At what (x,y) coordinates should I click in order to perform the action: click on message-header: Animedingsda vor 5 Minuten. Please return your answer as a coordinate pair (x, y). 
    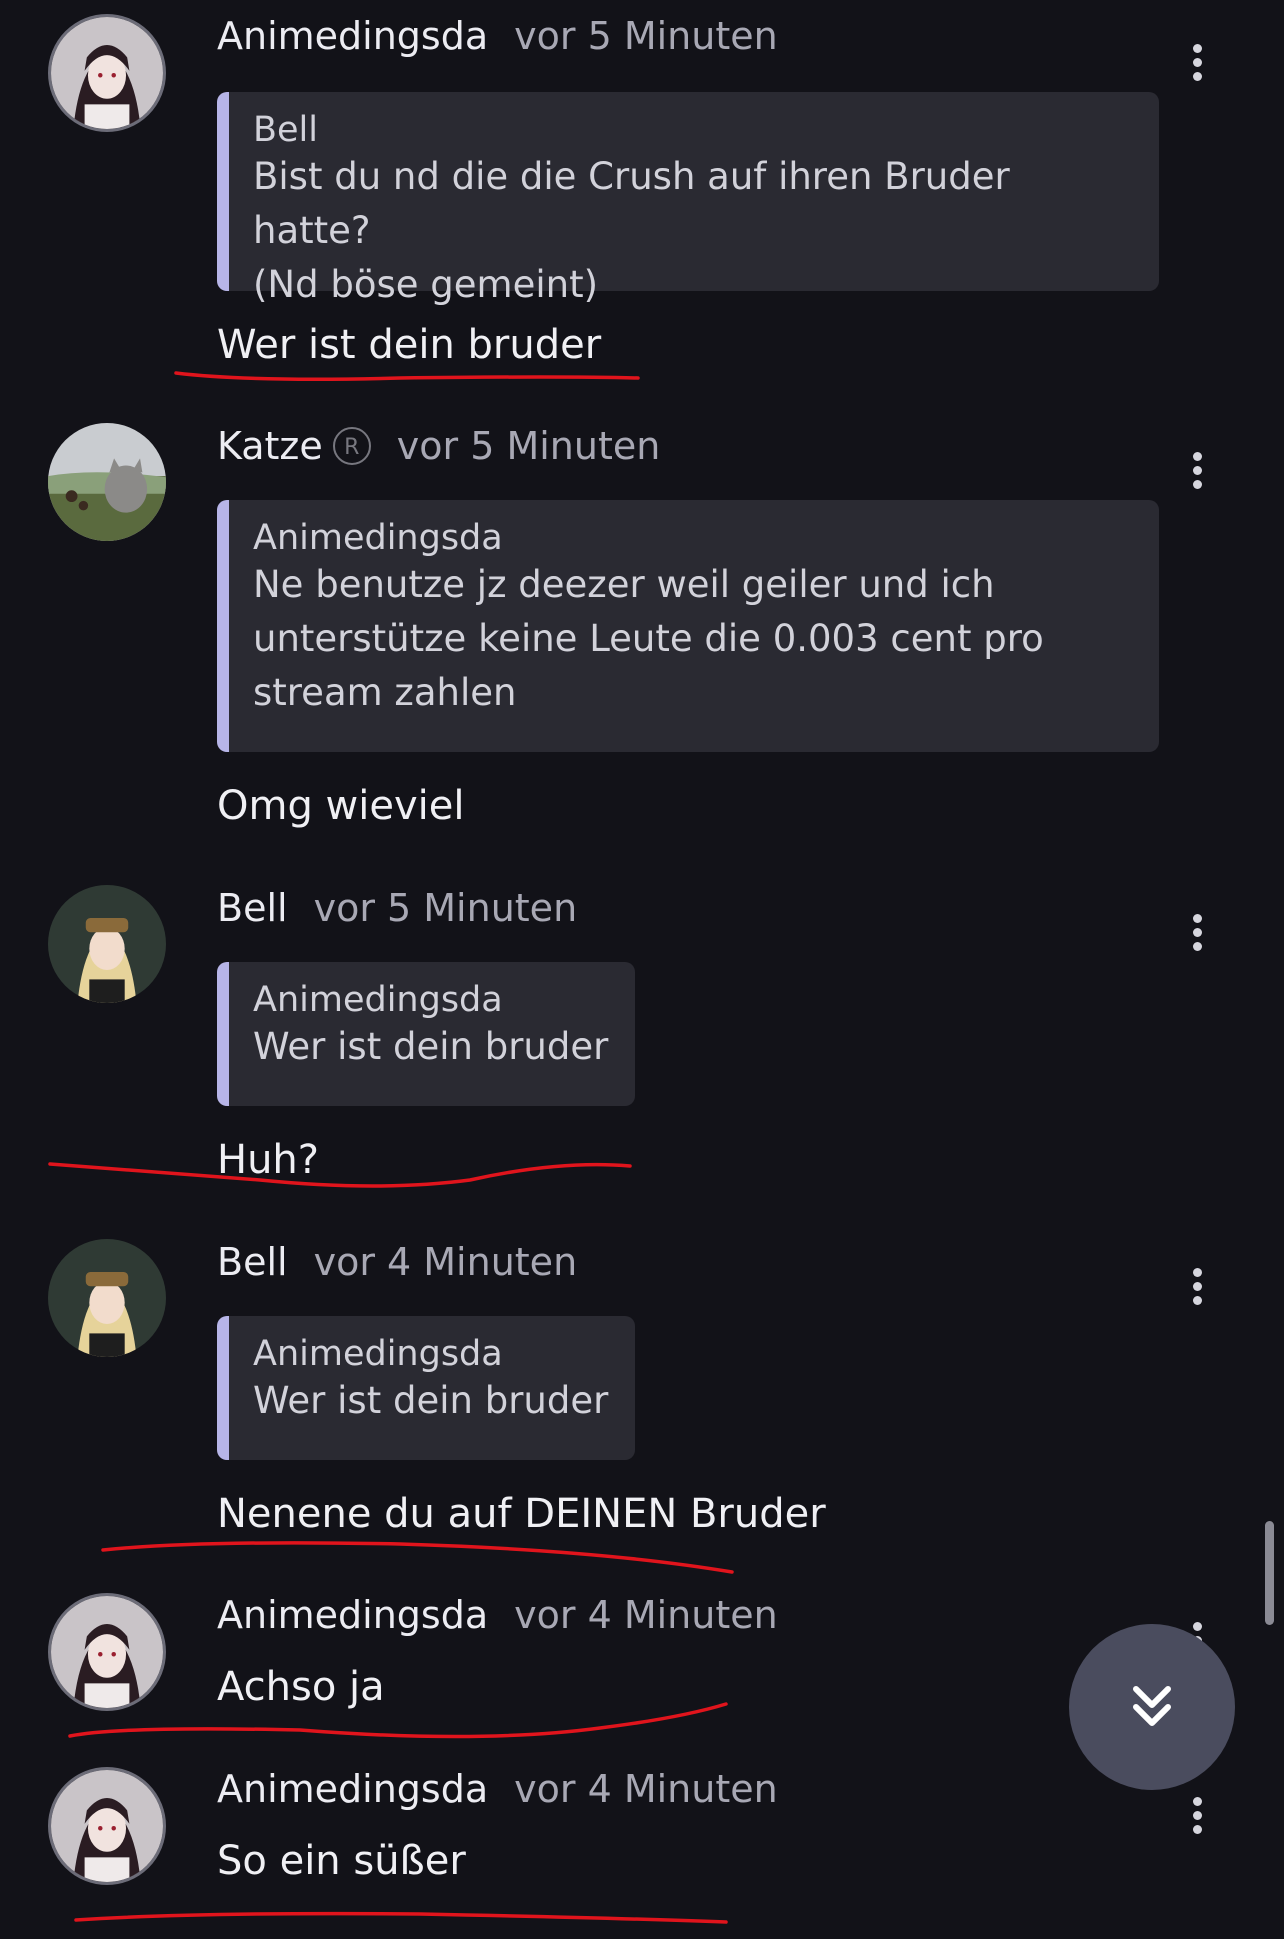
    Looking at the image, I should click on (497, 36).